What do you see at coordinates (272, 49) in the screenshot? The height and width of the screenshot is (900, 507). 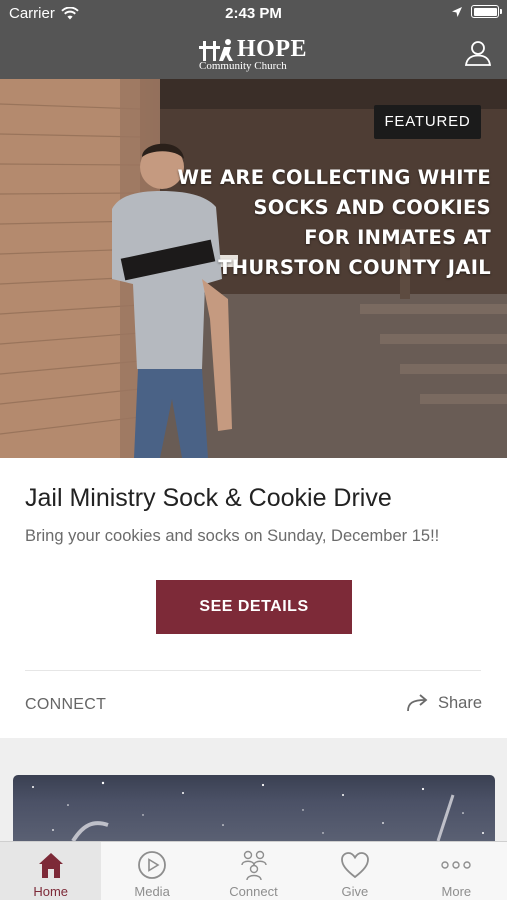 I see `logo-wordmark: HOPE` at bounding box center [272, 49].